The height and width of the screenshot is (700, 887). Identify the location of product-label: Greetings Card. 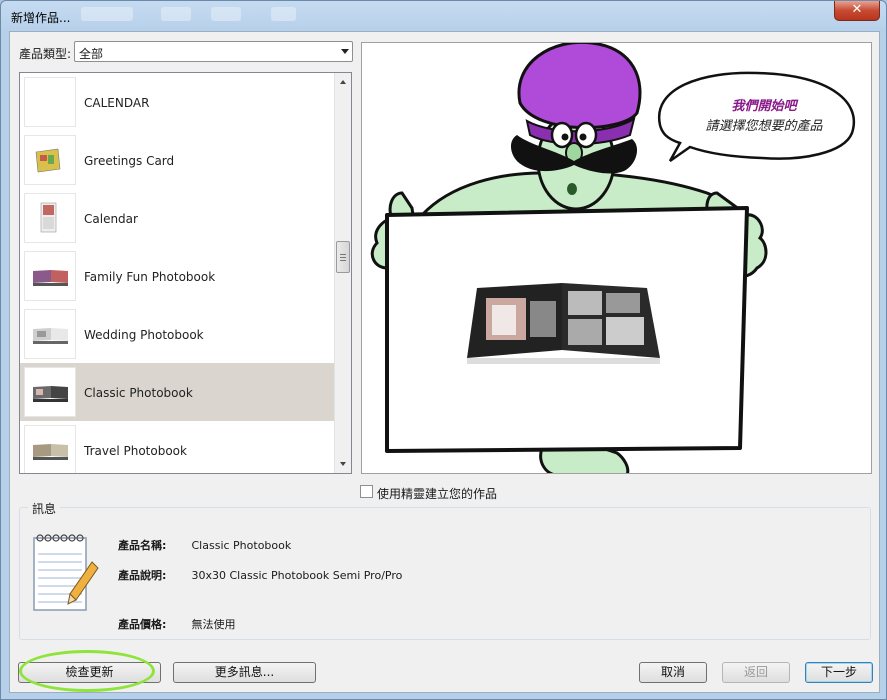
(129, 161).